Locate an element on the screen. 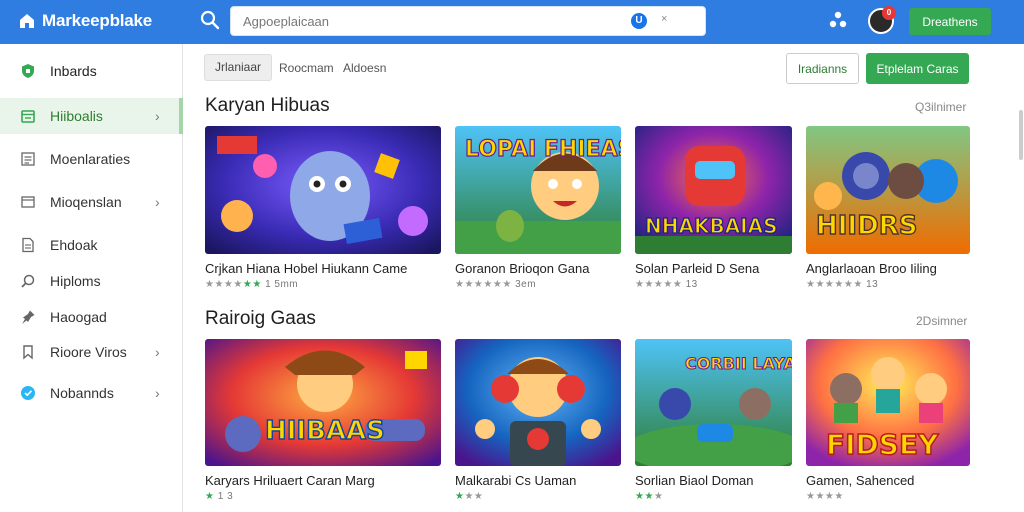 The image size is (1024, 512). thumbnail-logo-text: NHAKBAIAS is located at coordinates (711, 226).